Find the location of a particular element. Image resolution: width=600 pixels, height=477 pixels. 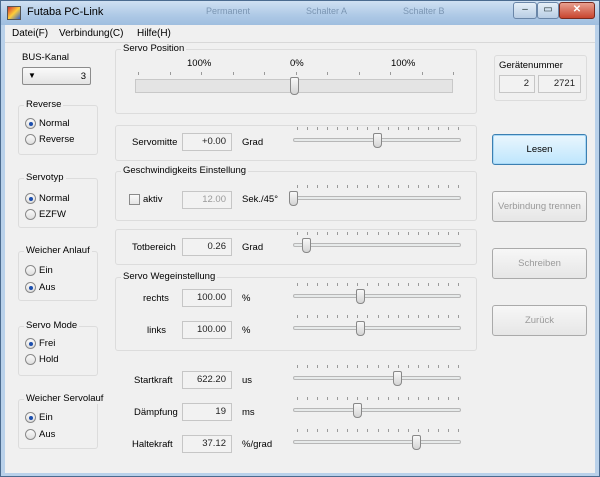

aktiv-checkbox is located at coordinates (134, 199).